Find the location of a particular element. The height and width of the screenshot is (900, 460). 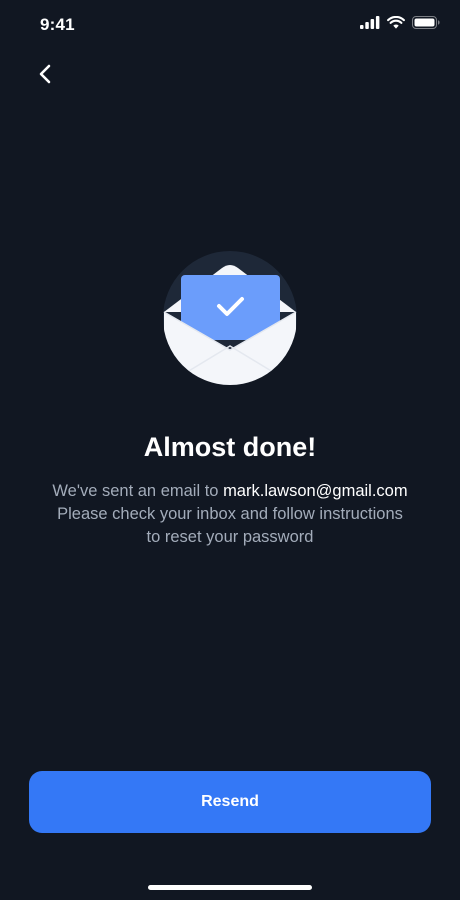

resend-button: Resend is located at coordinates (230, 802).